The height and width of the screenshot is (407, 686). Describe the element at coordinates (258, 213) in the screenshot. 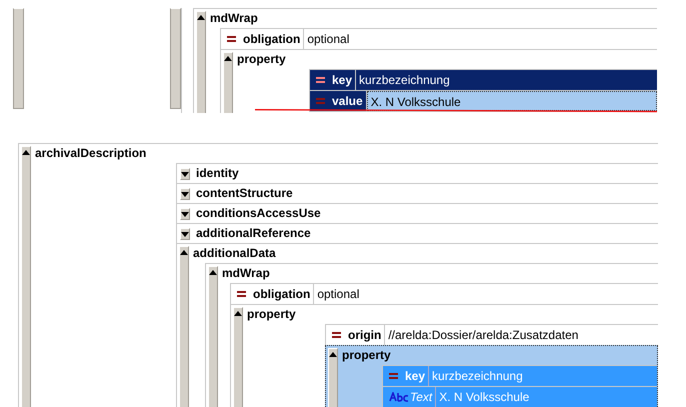

I see `element-name: conditionsAccessUse` at that location.